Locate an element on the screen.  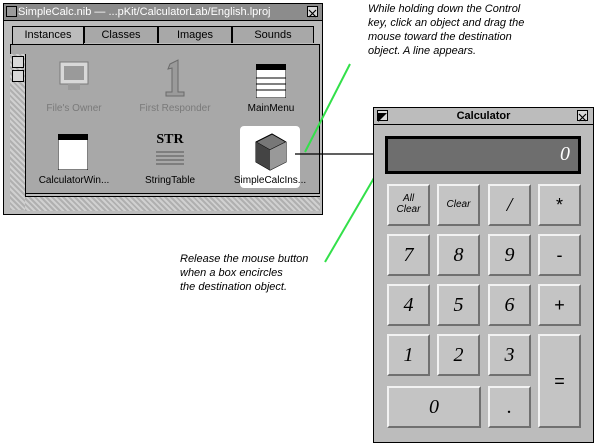
three-button: 3 is located at coordinates (509, 355).